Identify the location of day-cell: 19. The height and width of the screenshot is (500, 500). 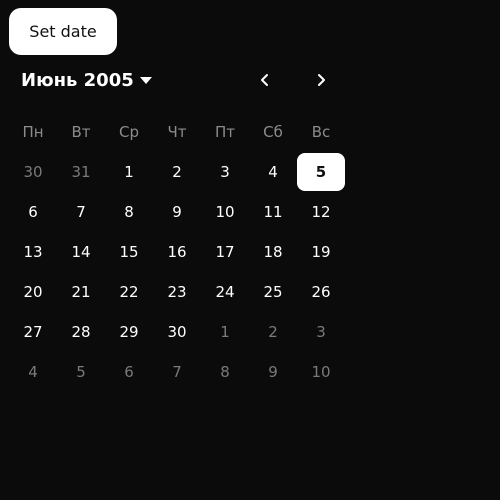
(321, 252).